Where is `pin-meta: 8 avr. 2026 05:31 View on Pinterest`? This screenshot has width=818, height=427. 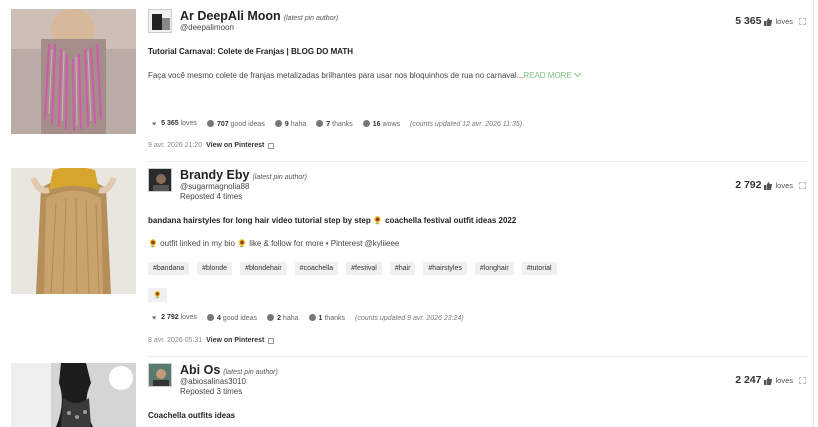 pin-meta: 8 avr. 2026 05:31 View on Pinterest is located at coordinates (211, 340).